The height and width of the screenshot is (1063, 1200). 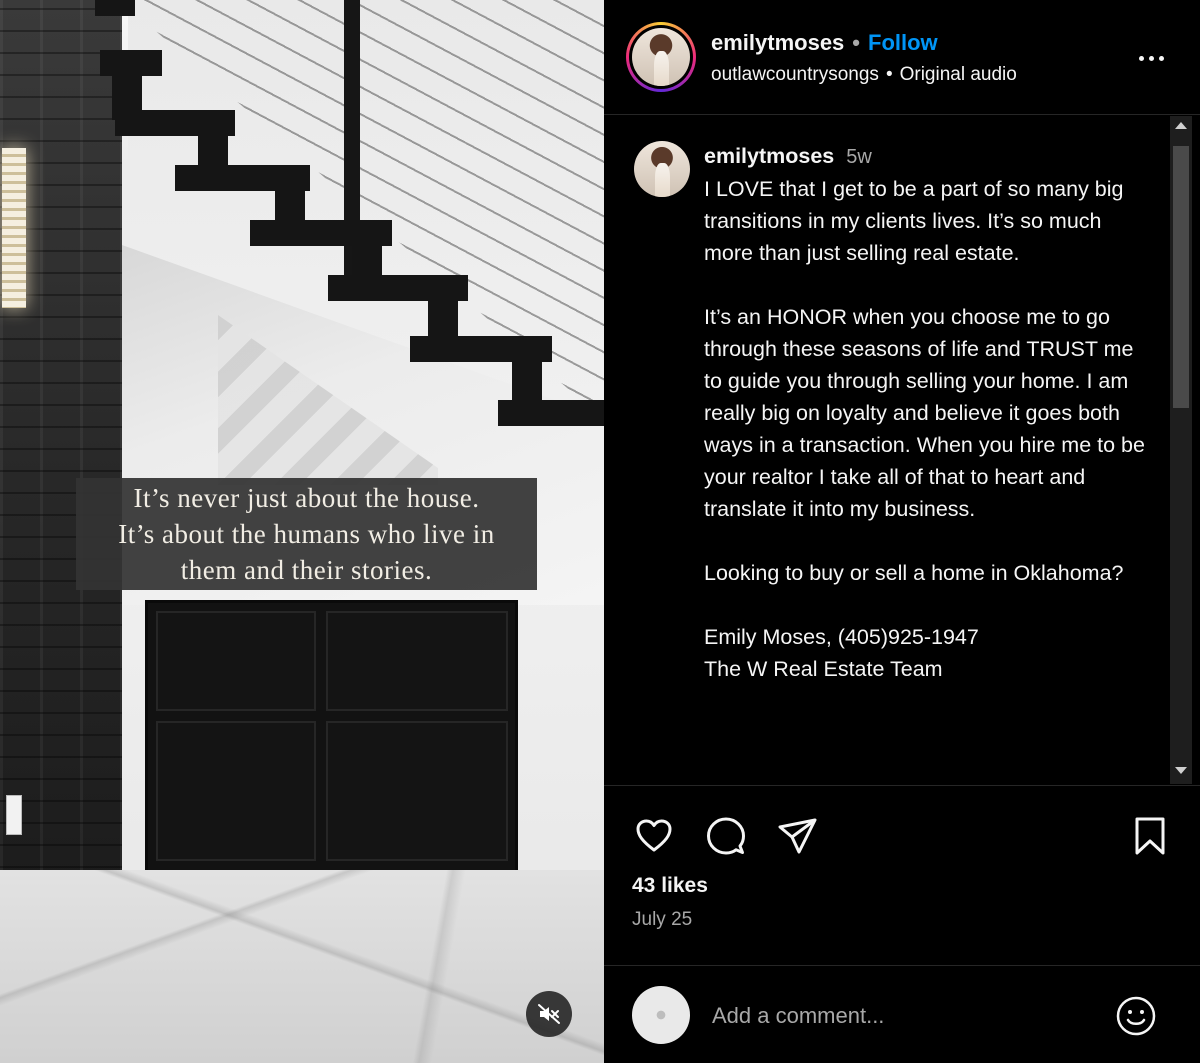 I want to click on brick-wall, so click(x=61, y=445).